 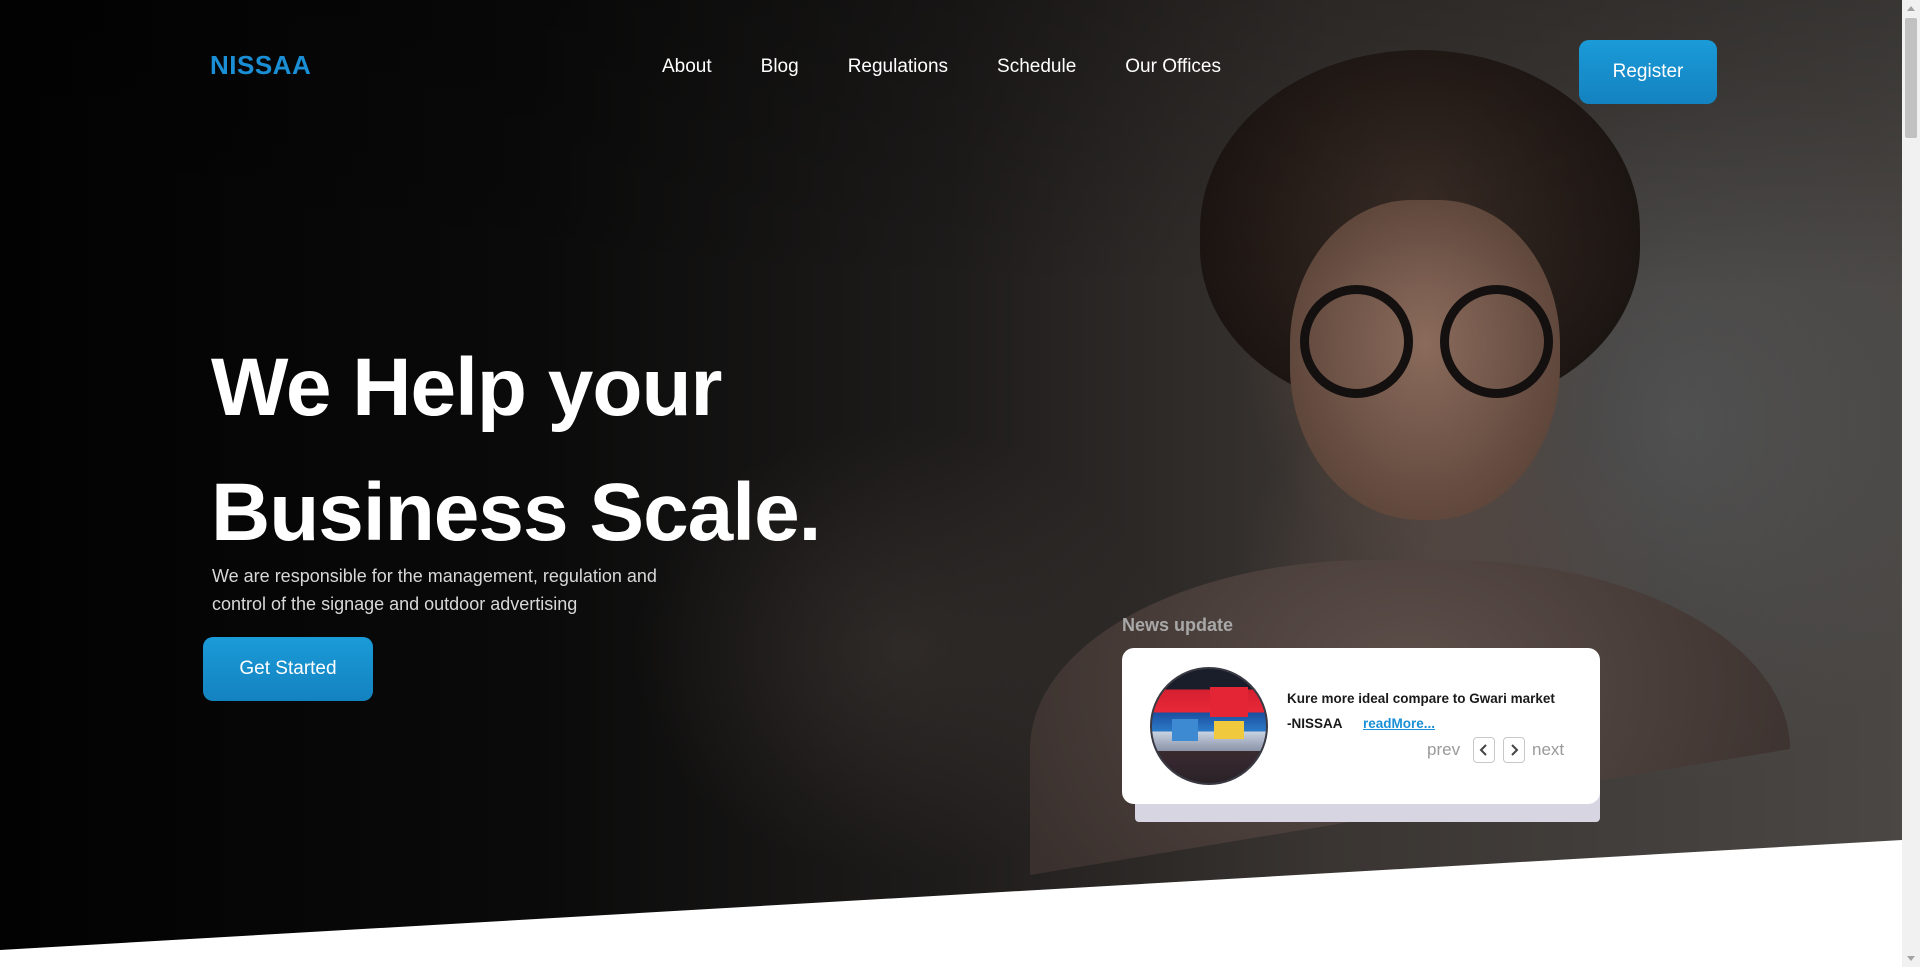 I want to click on chevron-right-icon, so click(x=1515, y=750).